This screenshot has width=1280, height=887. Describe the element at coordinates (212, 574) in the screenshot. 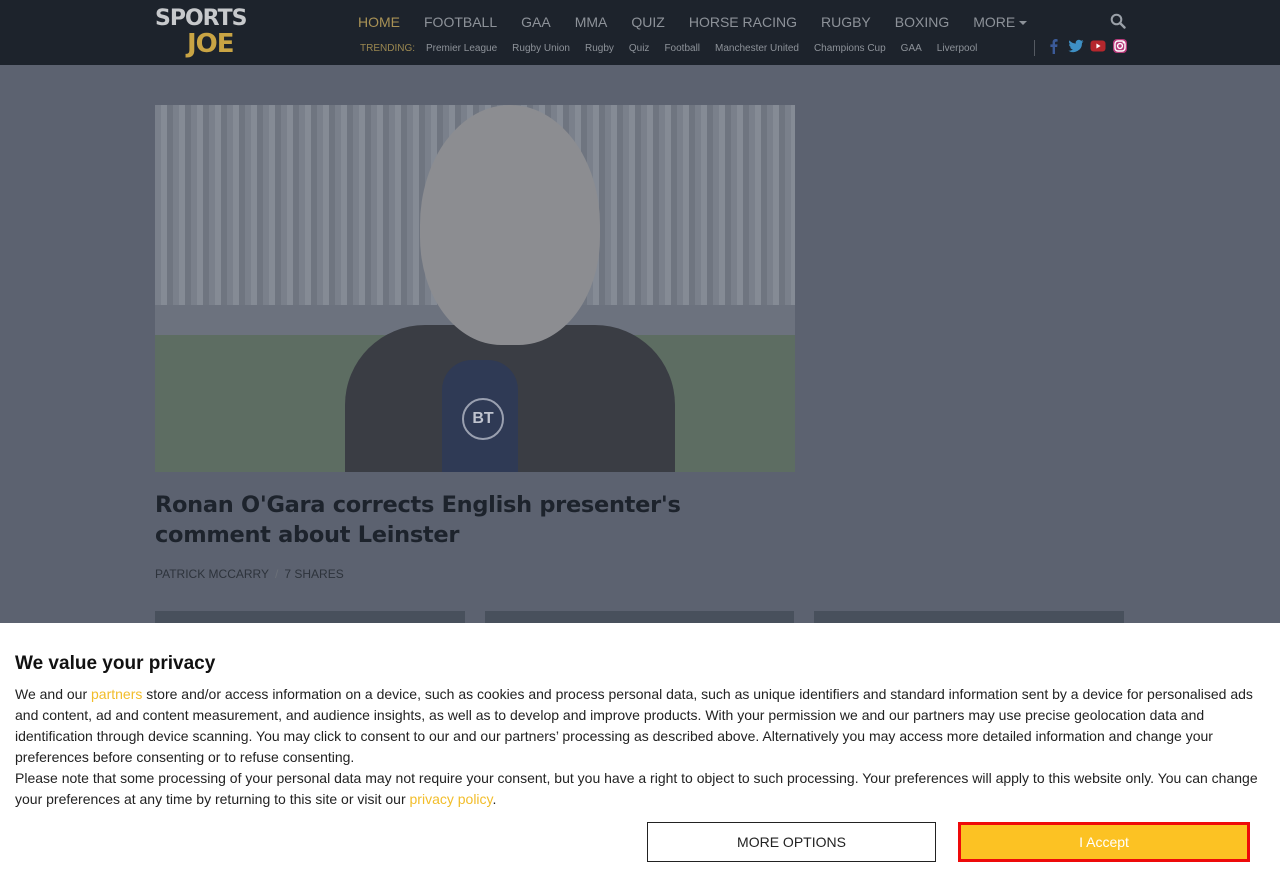

I see `article-author: PATRICK MCCARRY` at that location.